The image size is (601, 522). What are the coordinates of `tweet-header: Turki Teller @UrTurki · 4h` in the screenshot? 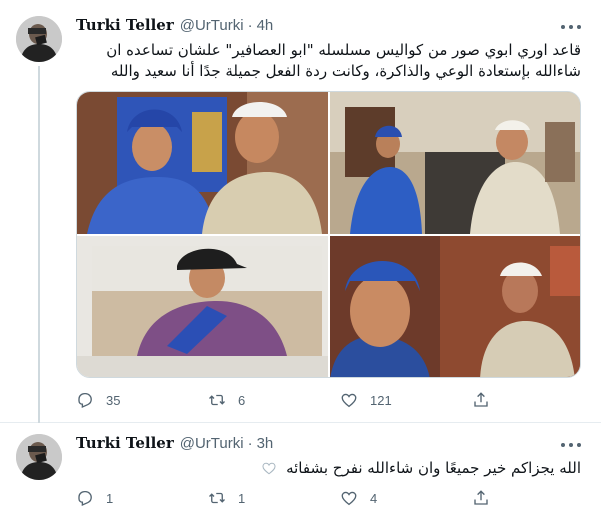 It's located at (174, 26).